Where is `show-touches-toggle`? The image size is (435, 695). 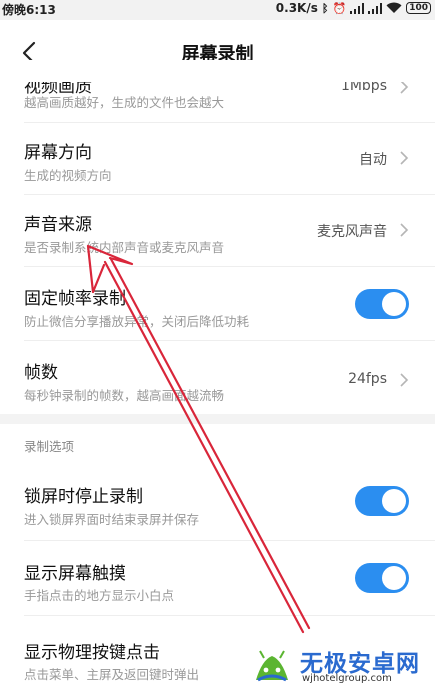
show-touches-toggle is located at coordinates (382, 578).